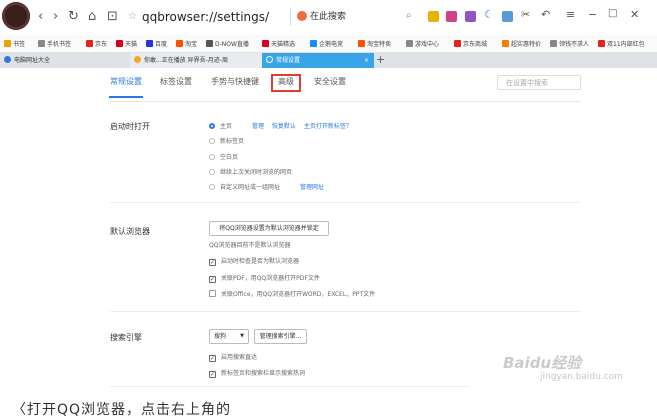 The height and width of the screenshot is (419, 657). Describe the element at coordinates (55, 17) in the screenshot. I see `forward-icon: ›` at that location.